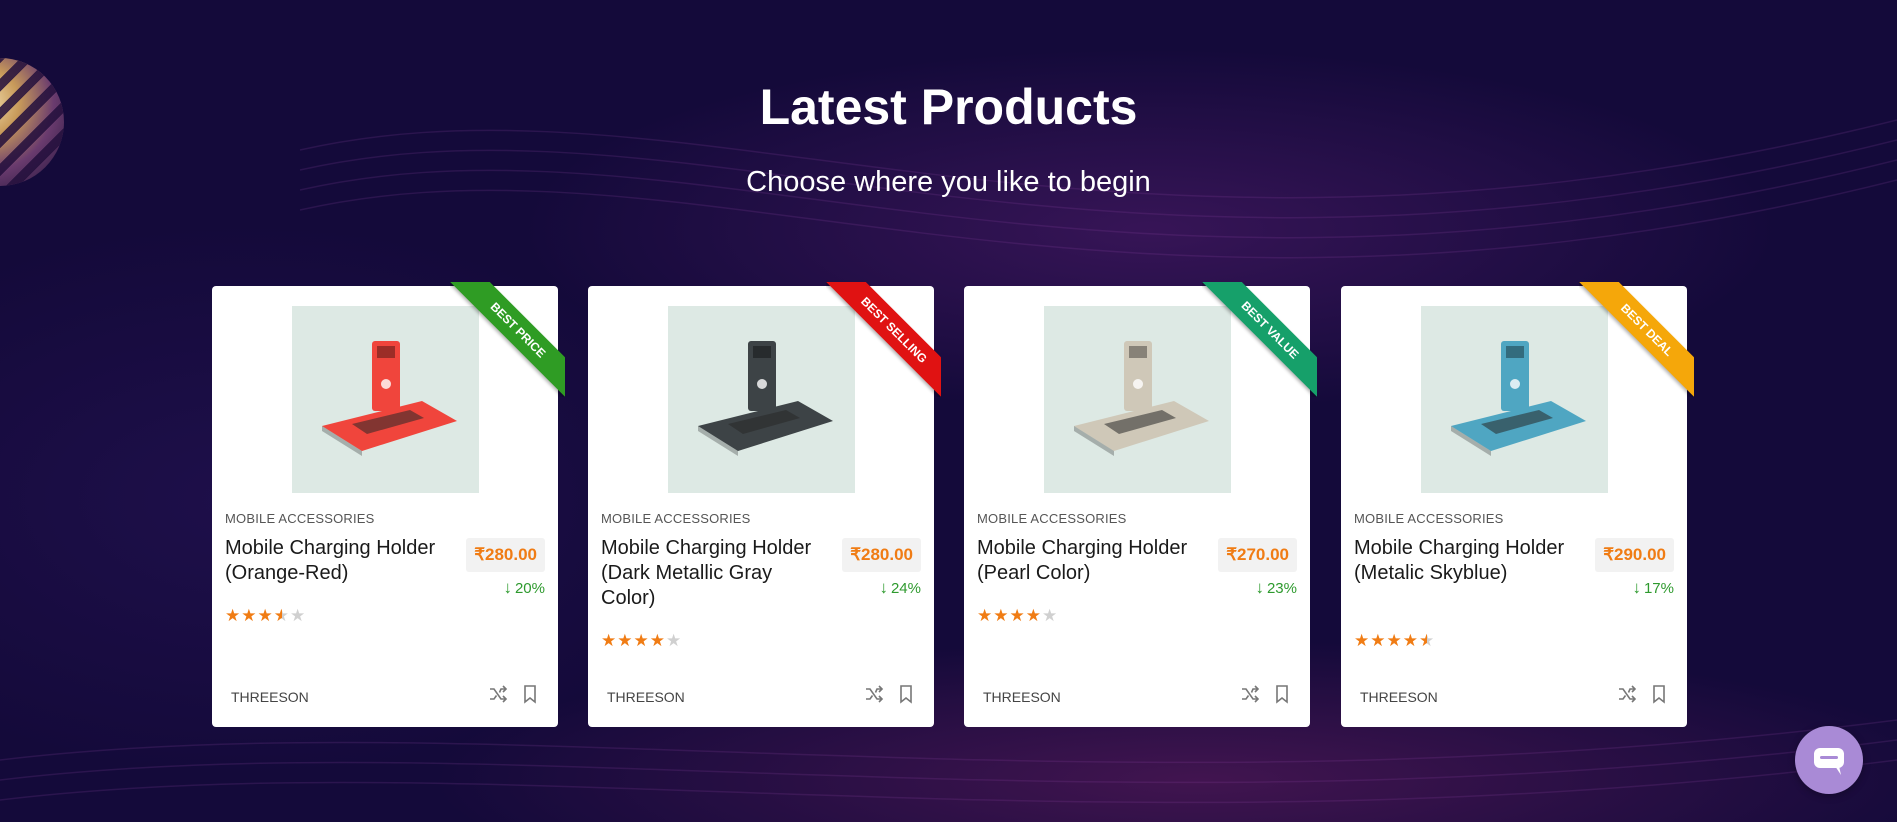  I want to click on badge-label: BEST DEAL, so click(1636, 339).